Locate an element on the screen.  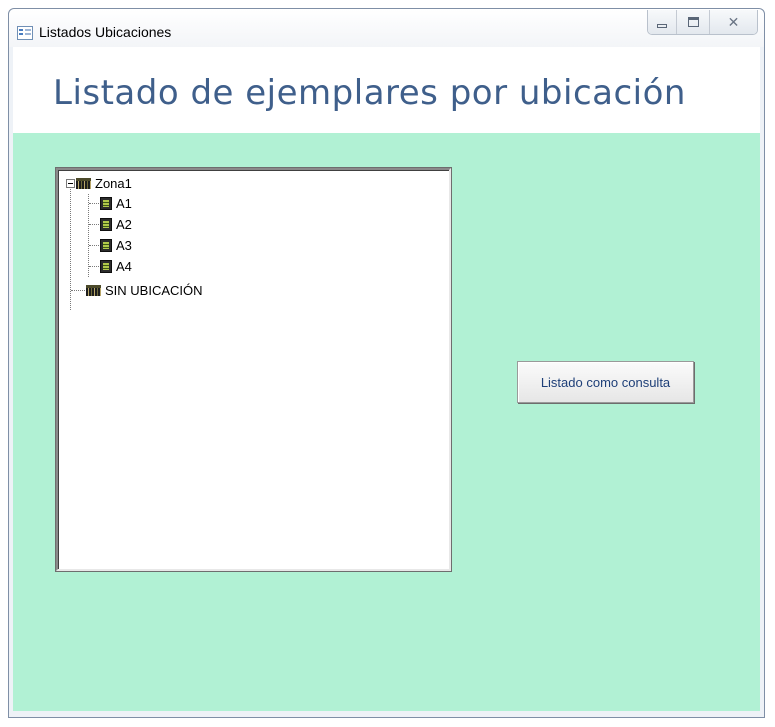
minimize-button is located at coordinates (662, 22).